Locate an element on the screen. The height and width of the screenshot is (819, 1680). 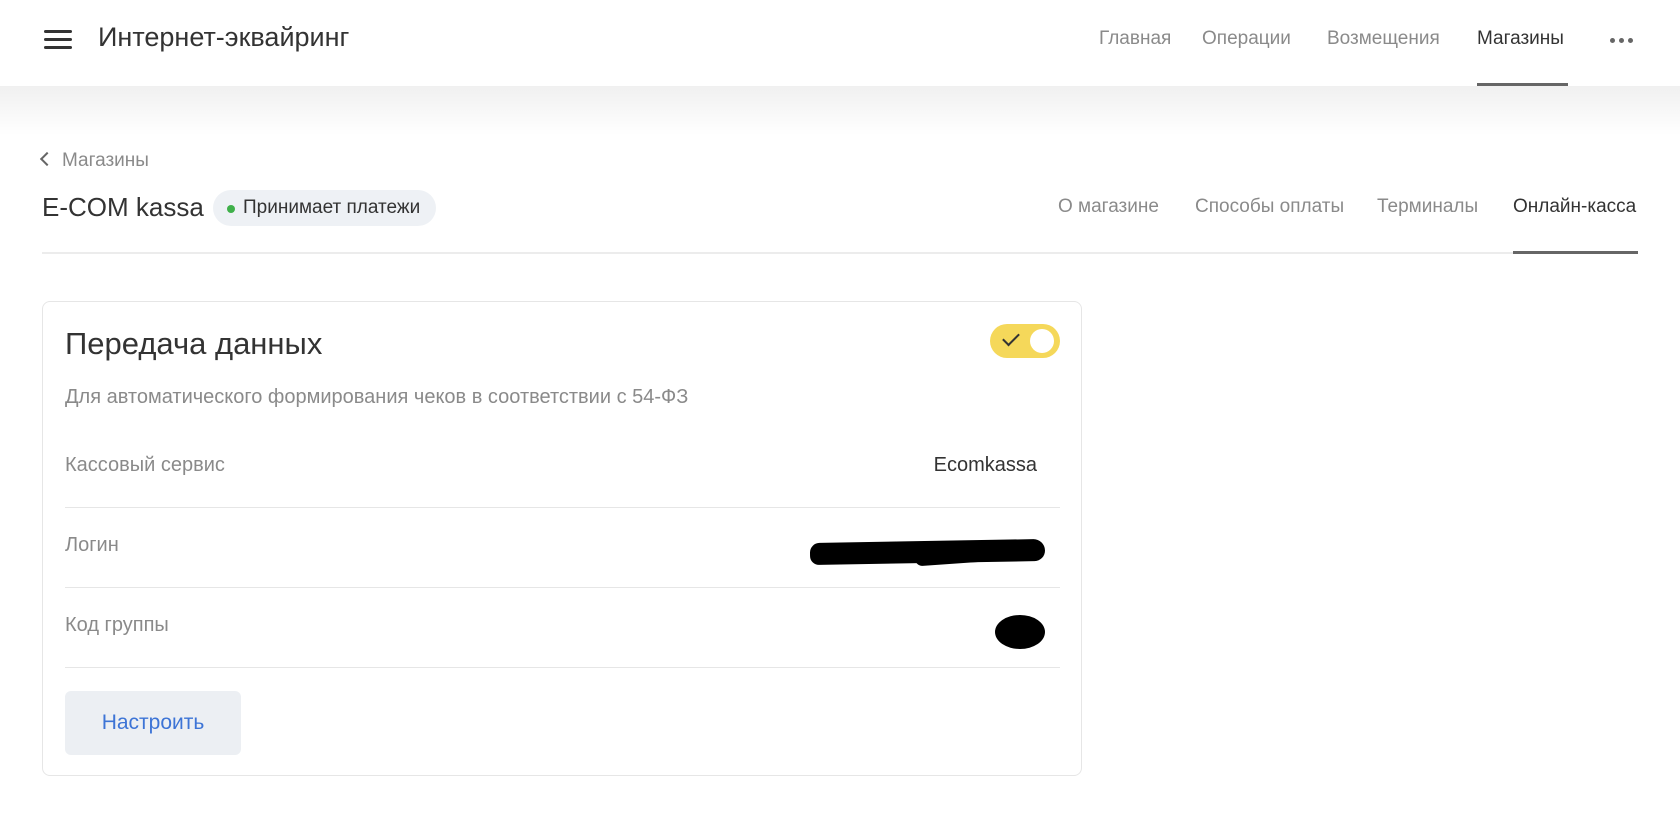
toggle-knob is located at coordinates (1042, 341).